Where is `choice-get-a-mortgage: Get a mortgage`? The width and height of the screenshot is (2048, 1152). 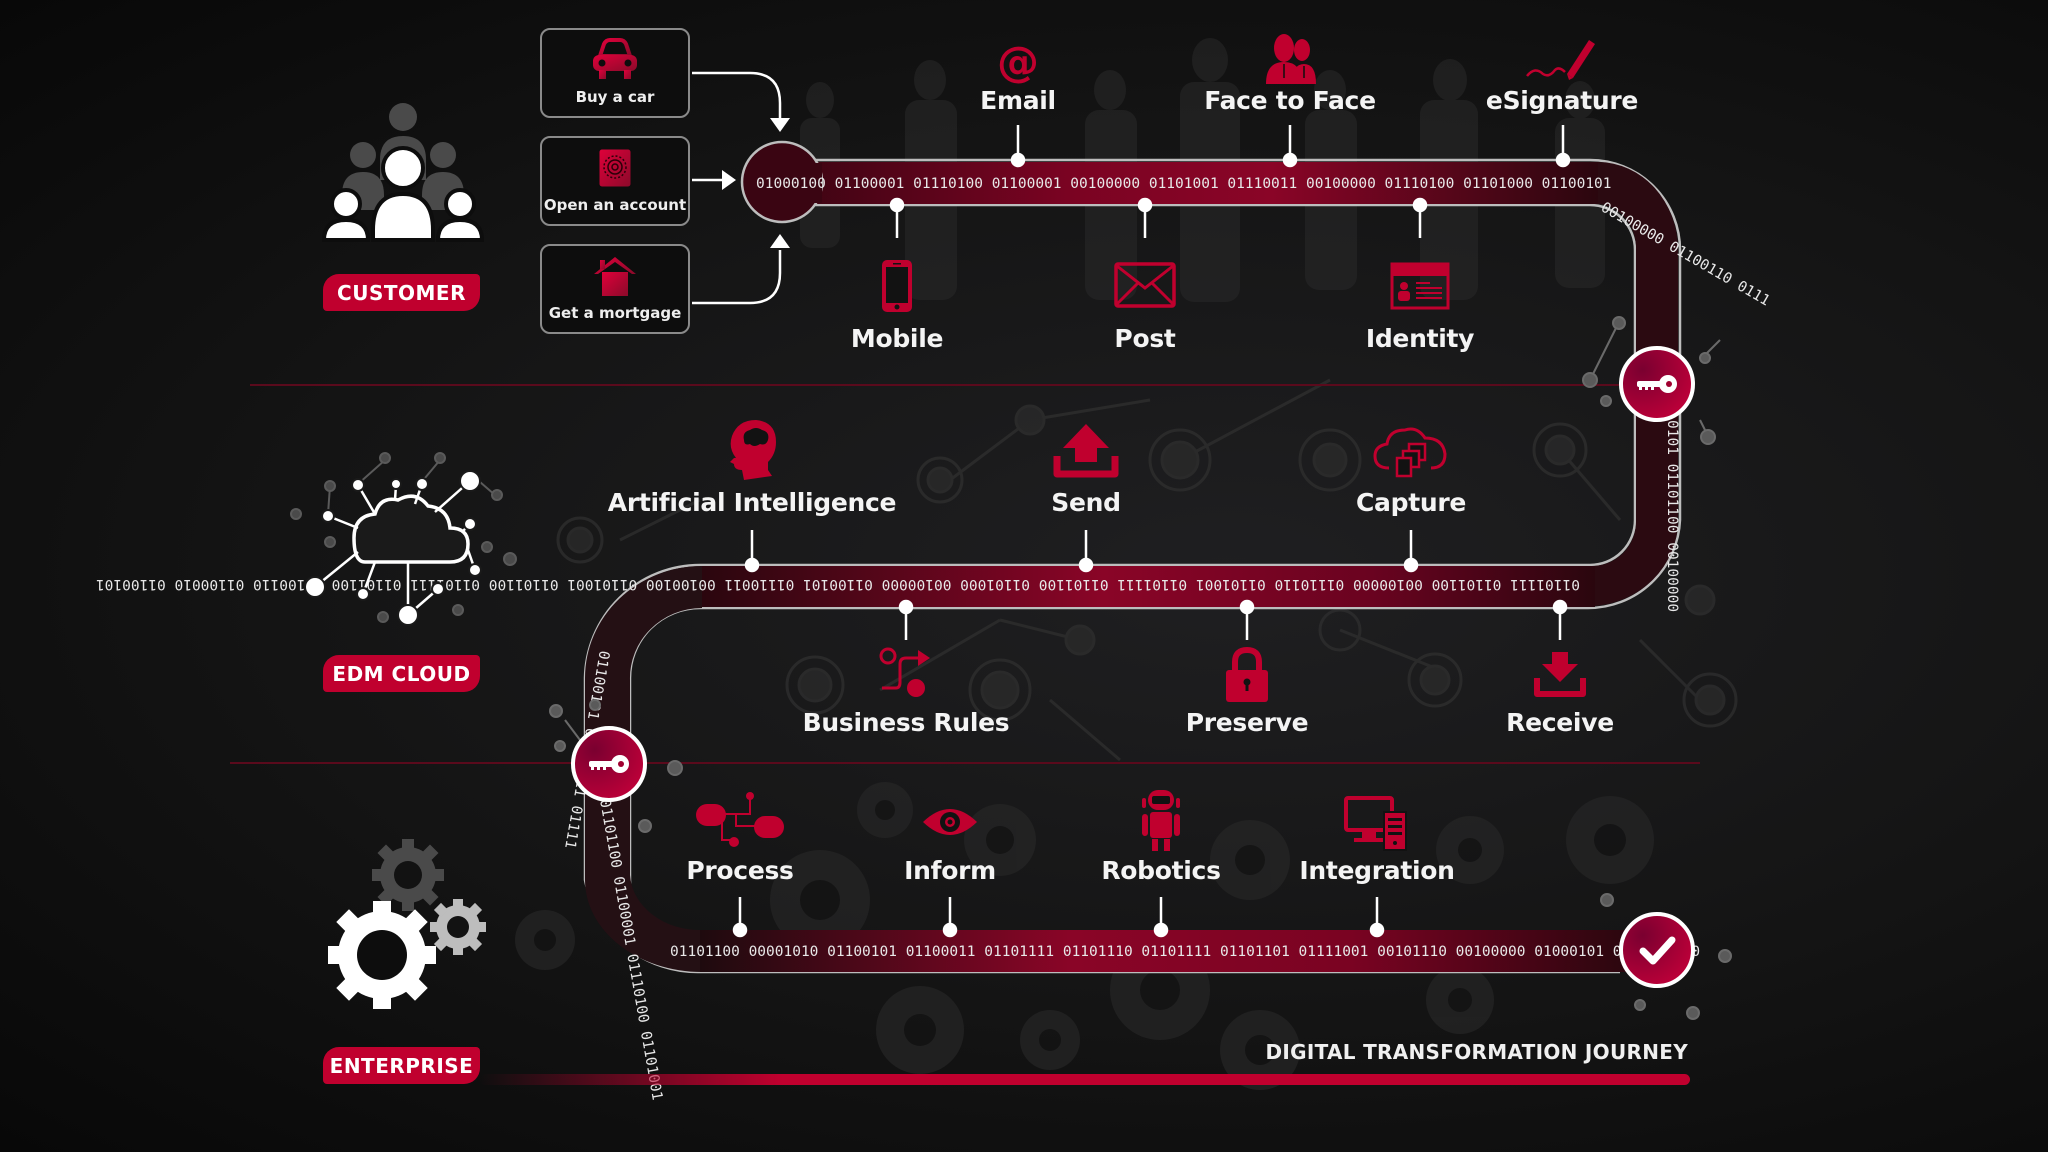
choice-get-a-mortgage: Get a mortgage is located at coordinates (615, 289).